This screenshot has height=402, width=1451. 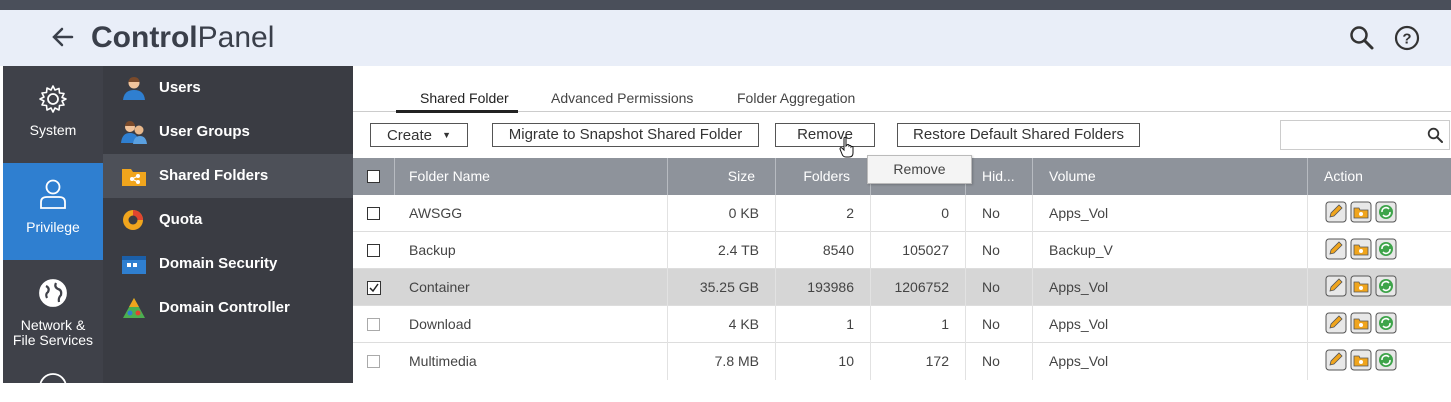 What do you see at coordinates (823, 250) in the screenshot?
I see `cell-folders: 8540` at bounding box center [823, 250].